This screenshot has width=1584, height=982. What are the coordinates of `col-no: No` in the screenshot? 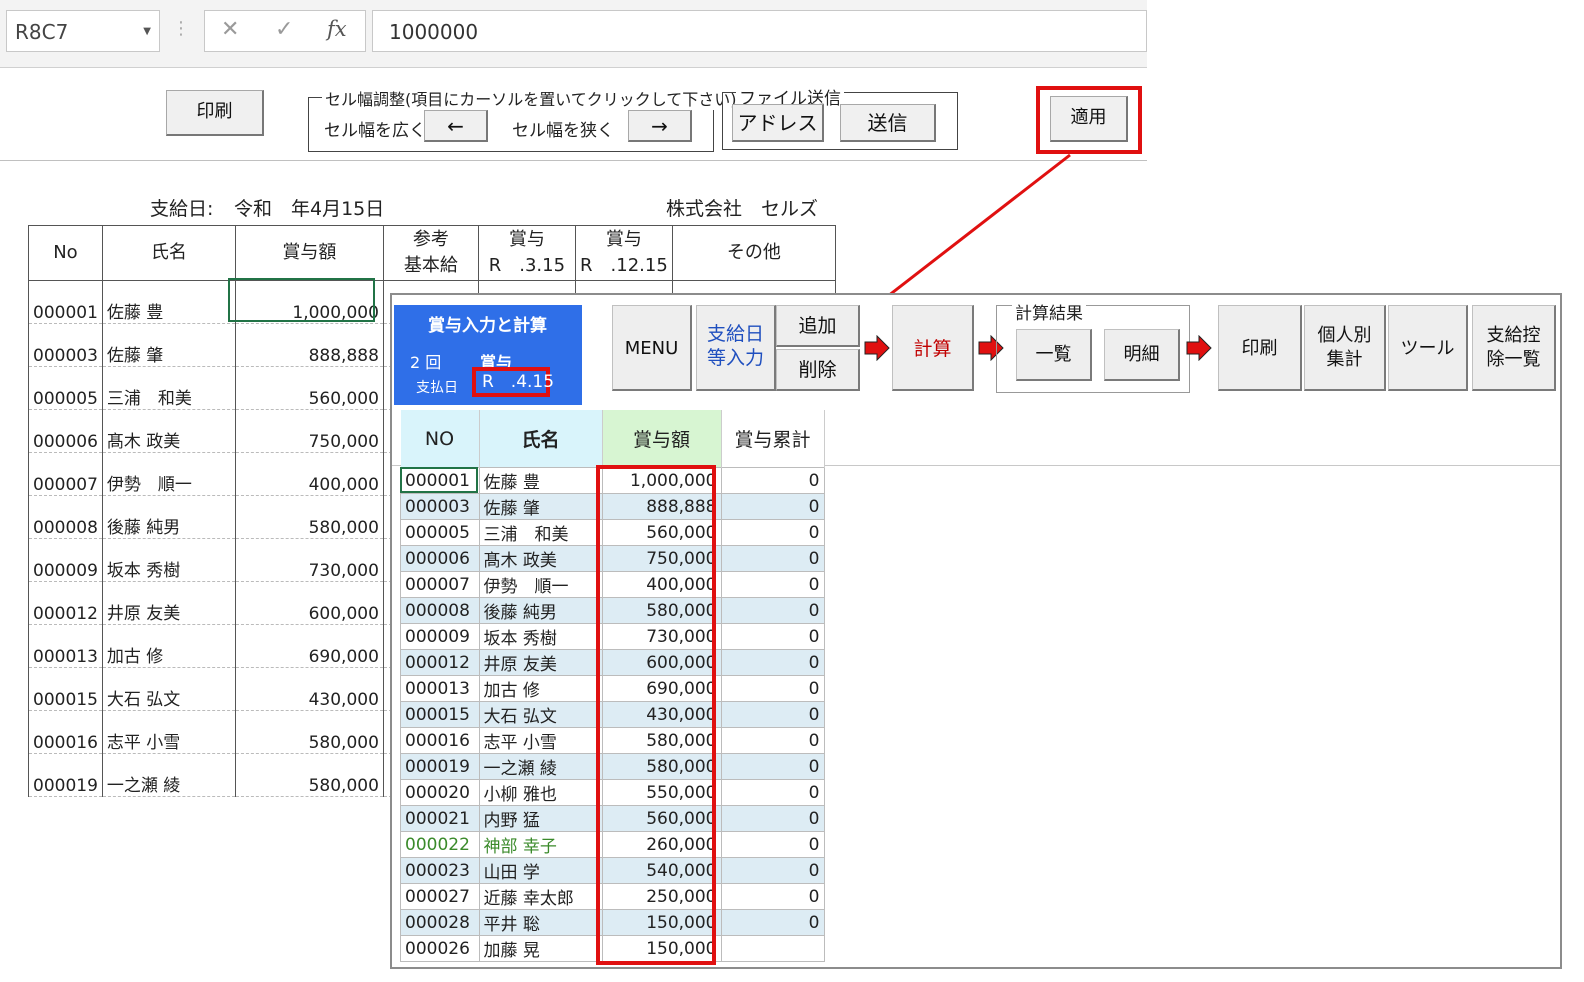 It's located at (65, 253).